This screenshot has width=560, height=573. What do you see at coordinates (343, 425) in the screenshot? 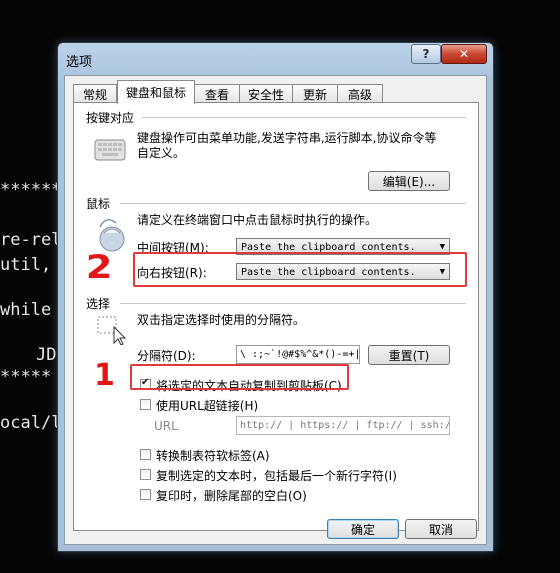
I see `url-pattern-input: http:// | https:// | ftp:// | ssh://` at bounding box center [343, 425].